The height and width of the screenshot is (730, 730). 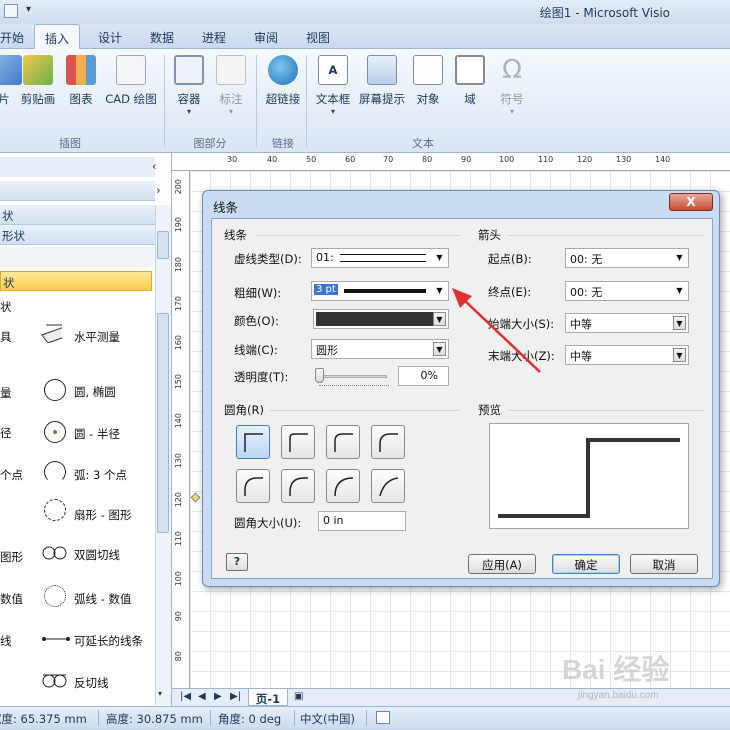 I want to click on transparency-slider-track, so click(x=355, y=376).